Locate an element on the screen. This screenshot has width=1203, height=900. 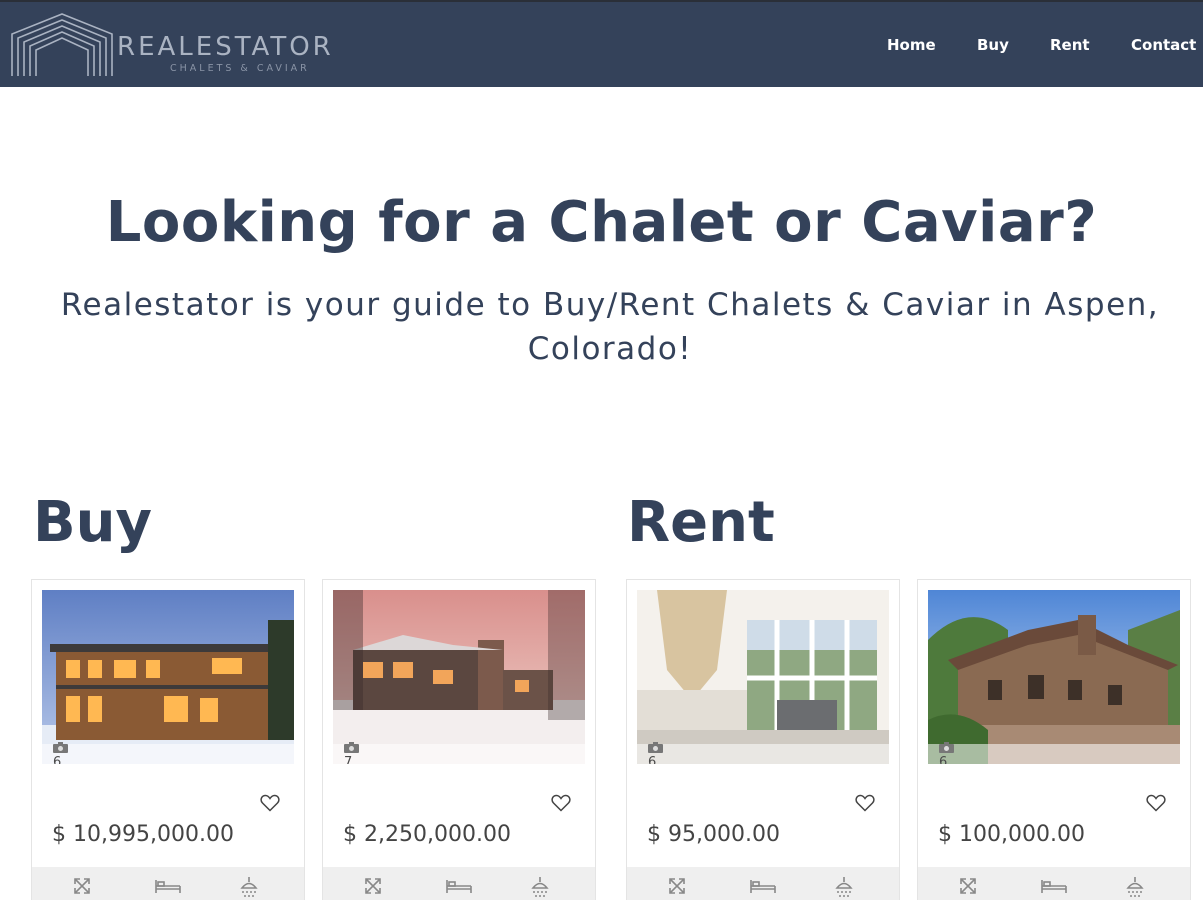
logo-mark-icon is located at coordinates (62, 44).